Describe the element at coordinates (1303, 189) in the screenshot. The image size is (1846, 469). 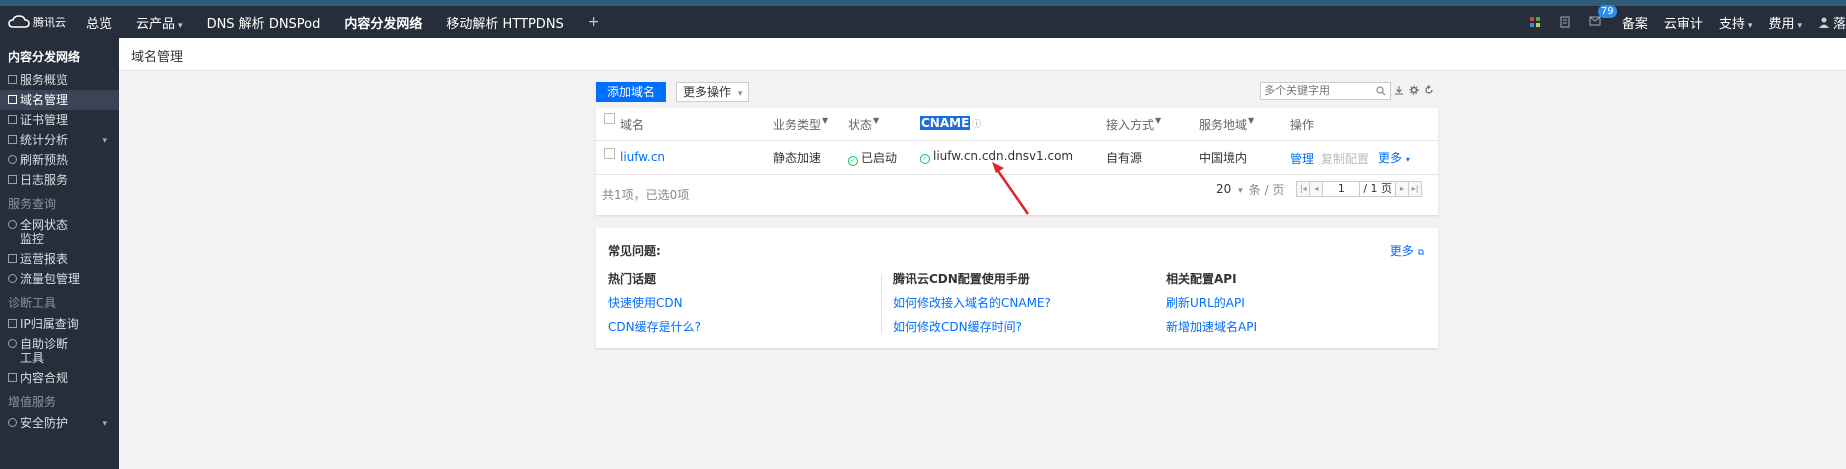
I see `first-page-button: |◂` at that location.